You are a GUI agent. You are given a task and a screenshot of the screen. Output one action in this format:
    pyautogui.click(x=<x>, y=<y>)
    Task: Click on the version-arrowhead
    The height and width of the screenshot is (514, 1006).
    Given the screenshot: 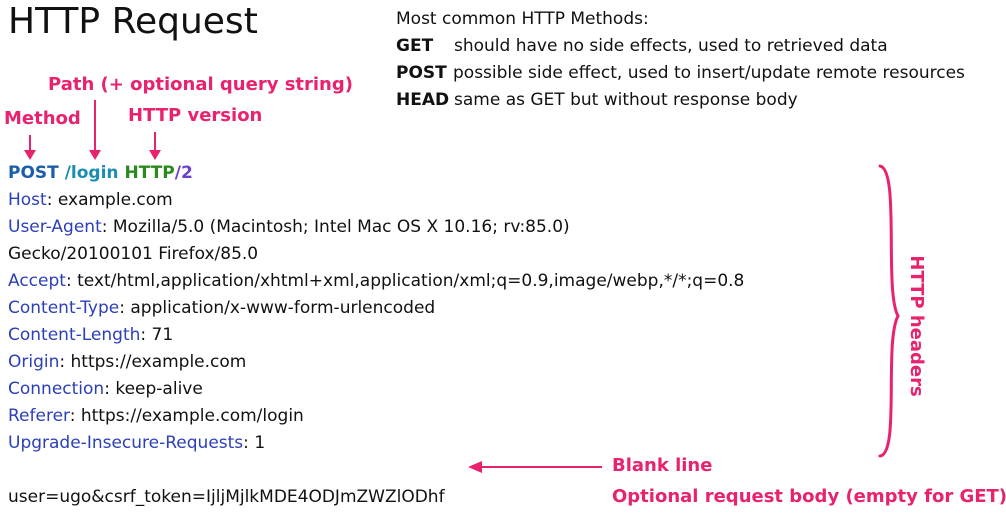 What is the action you would take?
    pyautogui.click(x=155, y=155)
    